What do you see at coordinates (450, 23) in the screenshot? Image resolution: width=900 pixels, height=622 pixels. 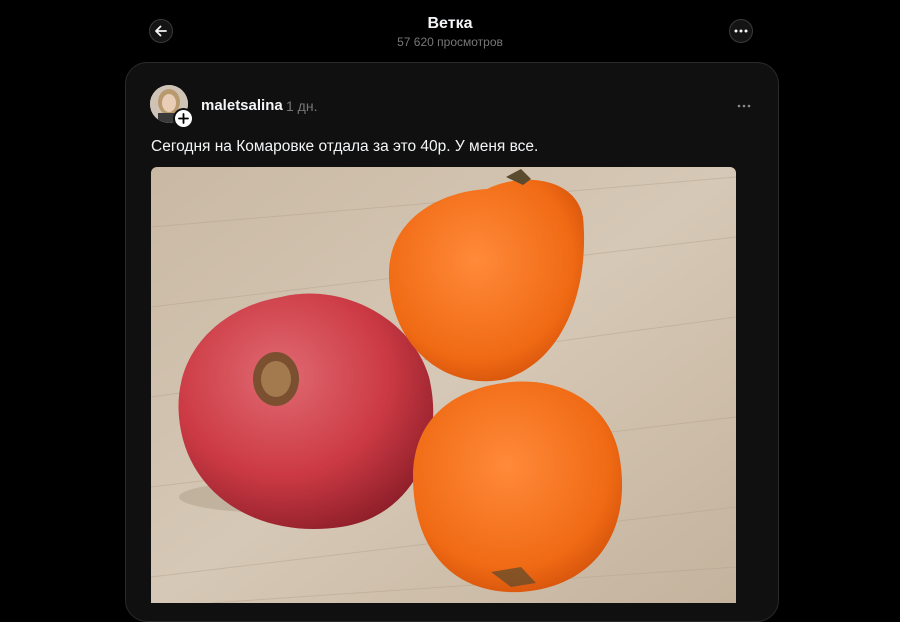 I see `page-title: Ветка` at bounding box center [450, 23].